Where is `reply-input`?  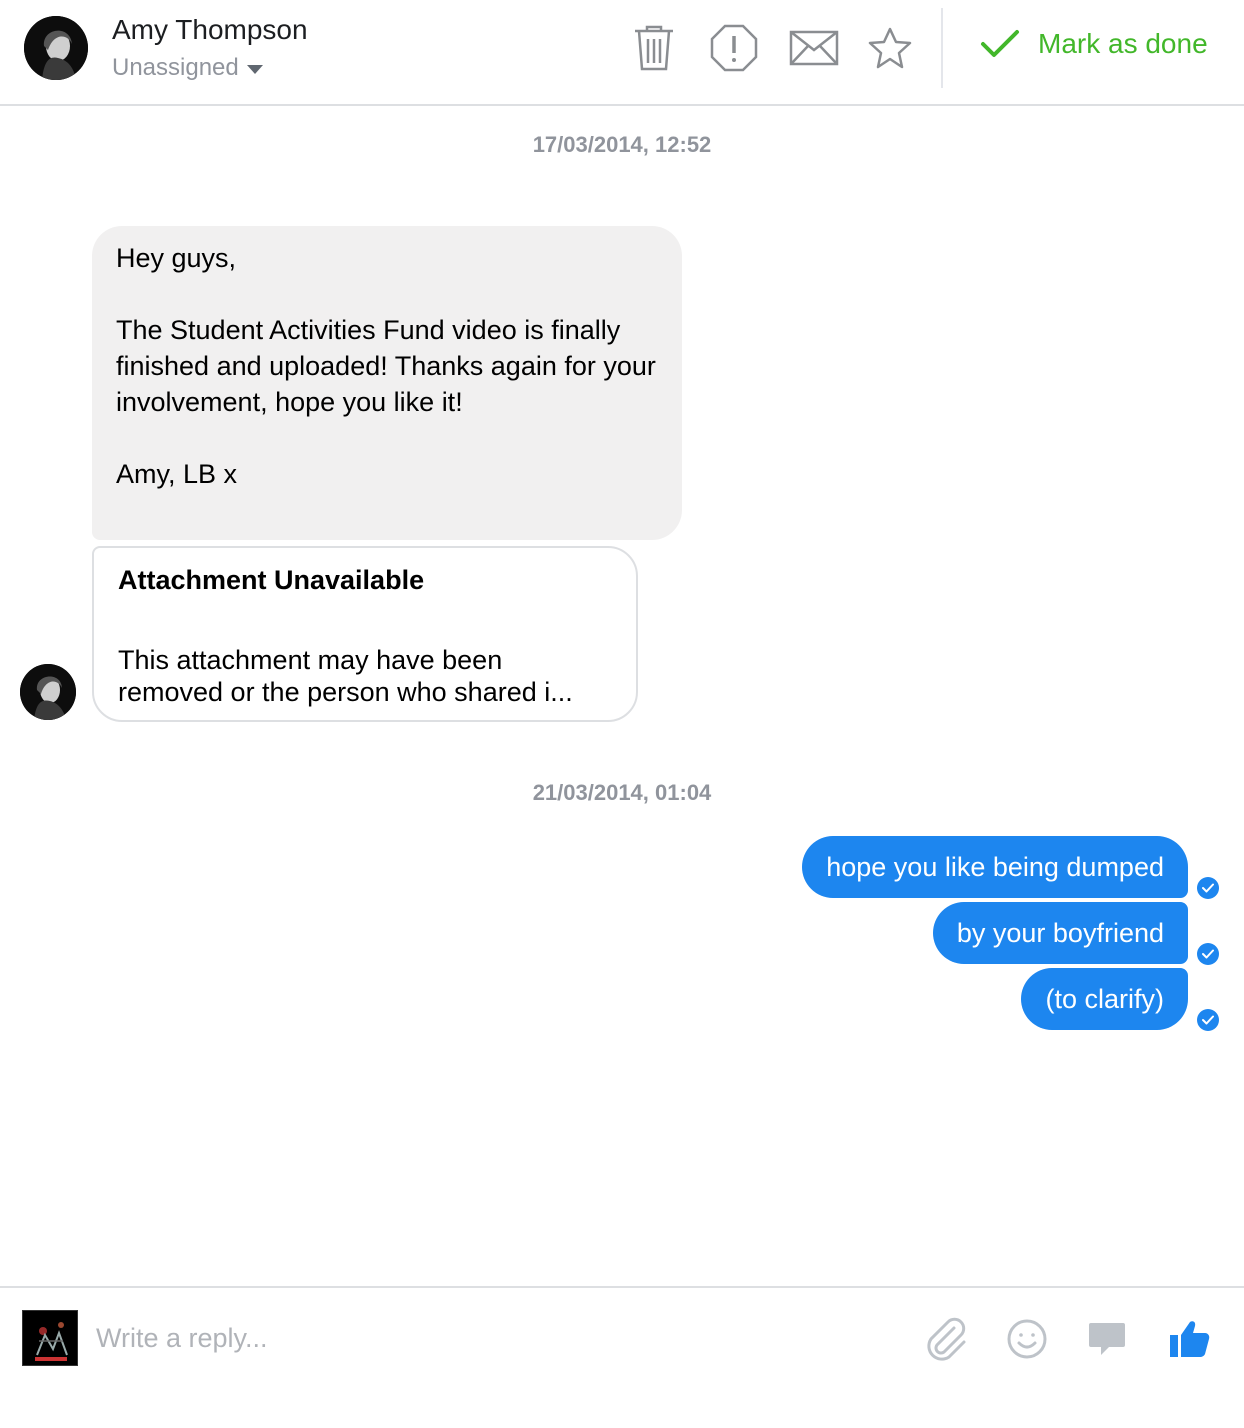
reply-input is located at coordinates (446, 1338).